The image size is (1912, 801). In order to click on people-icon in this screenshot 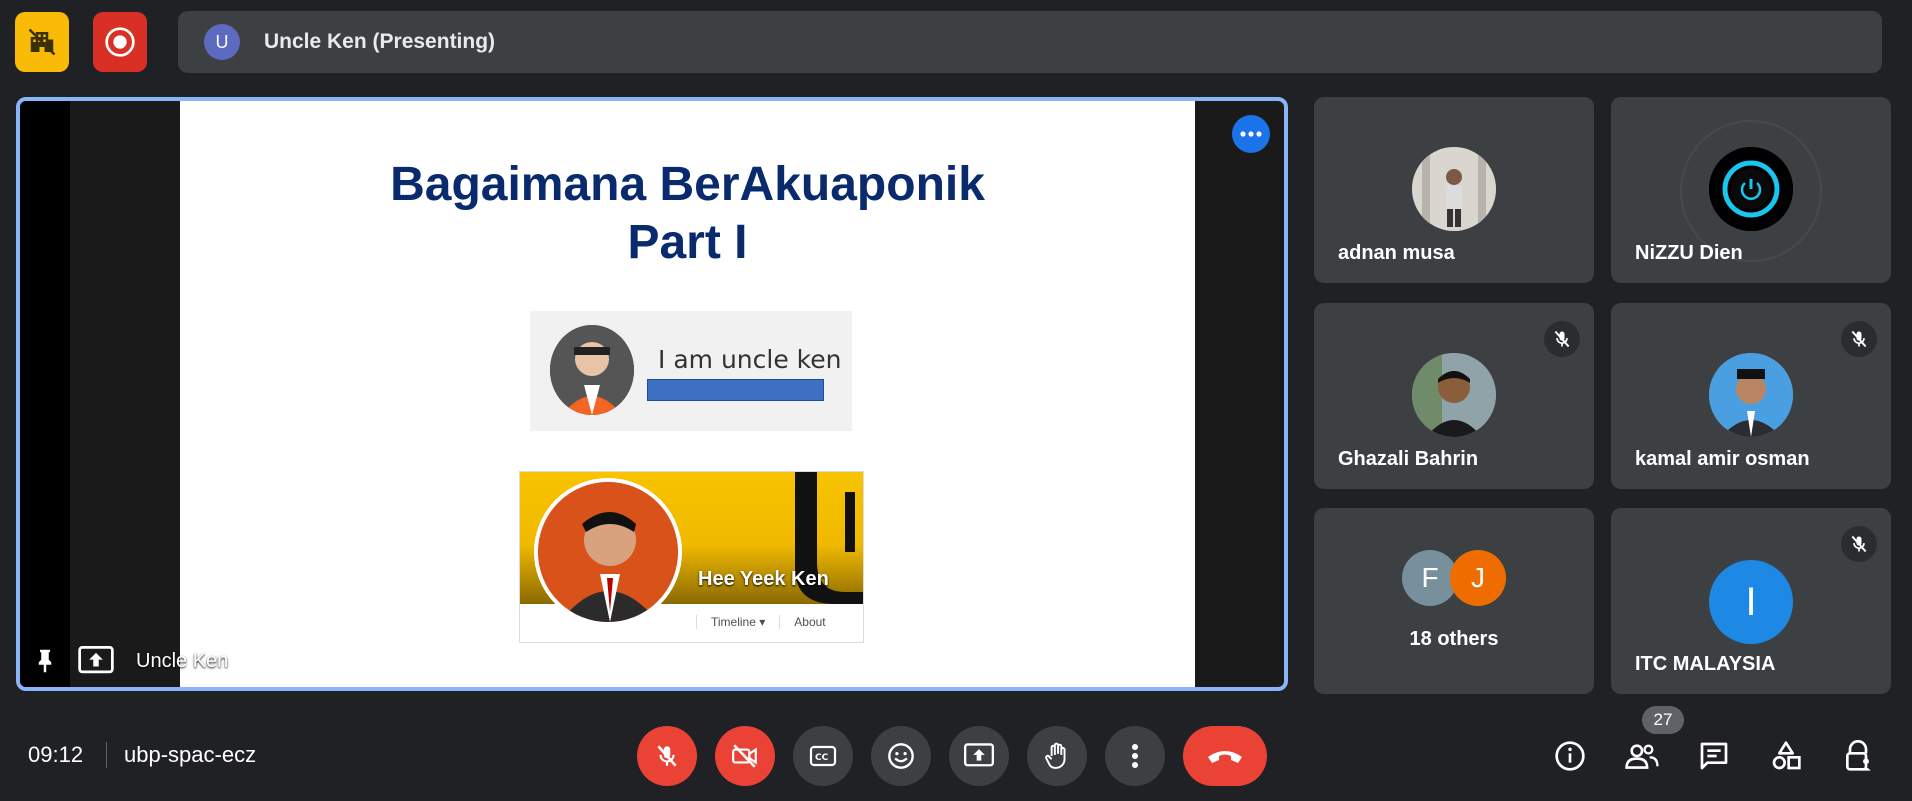, I will do `click(1642, 756)`.